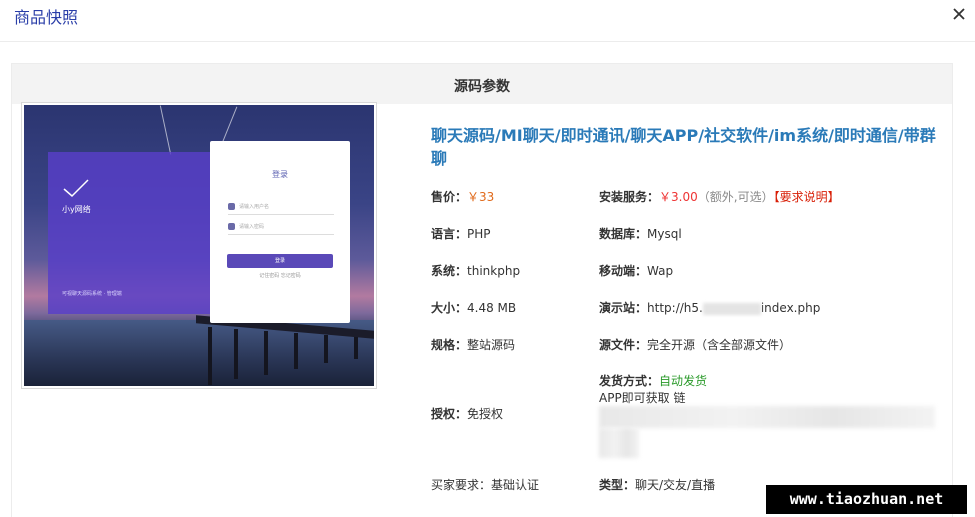 Image resolution: width=975 pixels, height=517 pixels. What do you see at coordinates (617, 485) in the screenshot?
I see `type-label: 类型：` at bounding box center [617, 485].